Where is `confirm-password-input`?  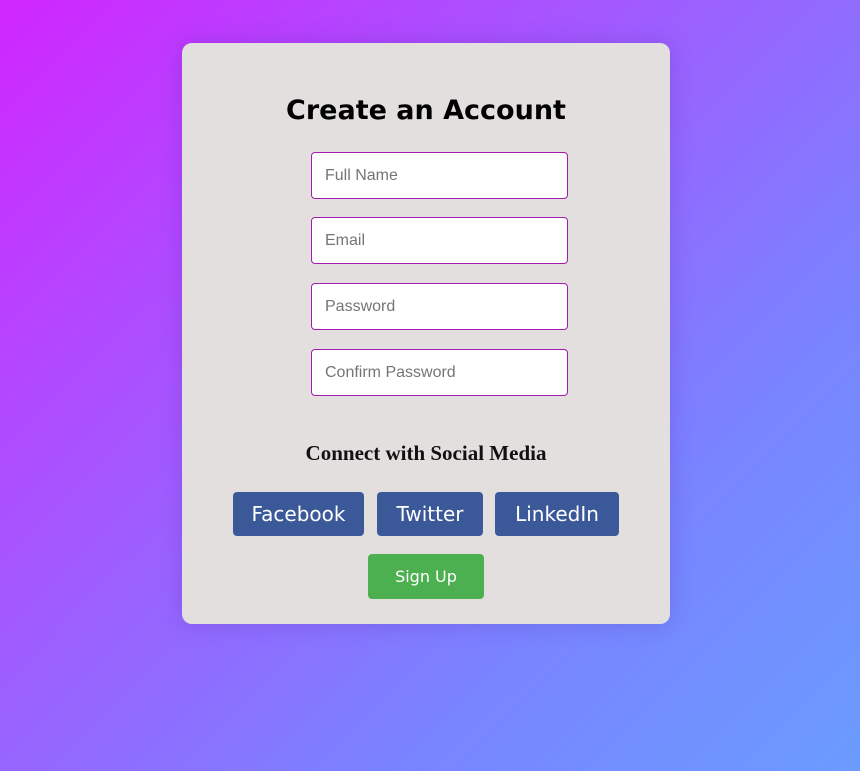
confirm-password-input is located at coordinates (439, 372).